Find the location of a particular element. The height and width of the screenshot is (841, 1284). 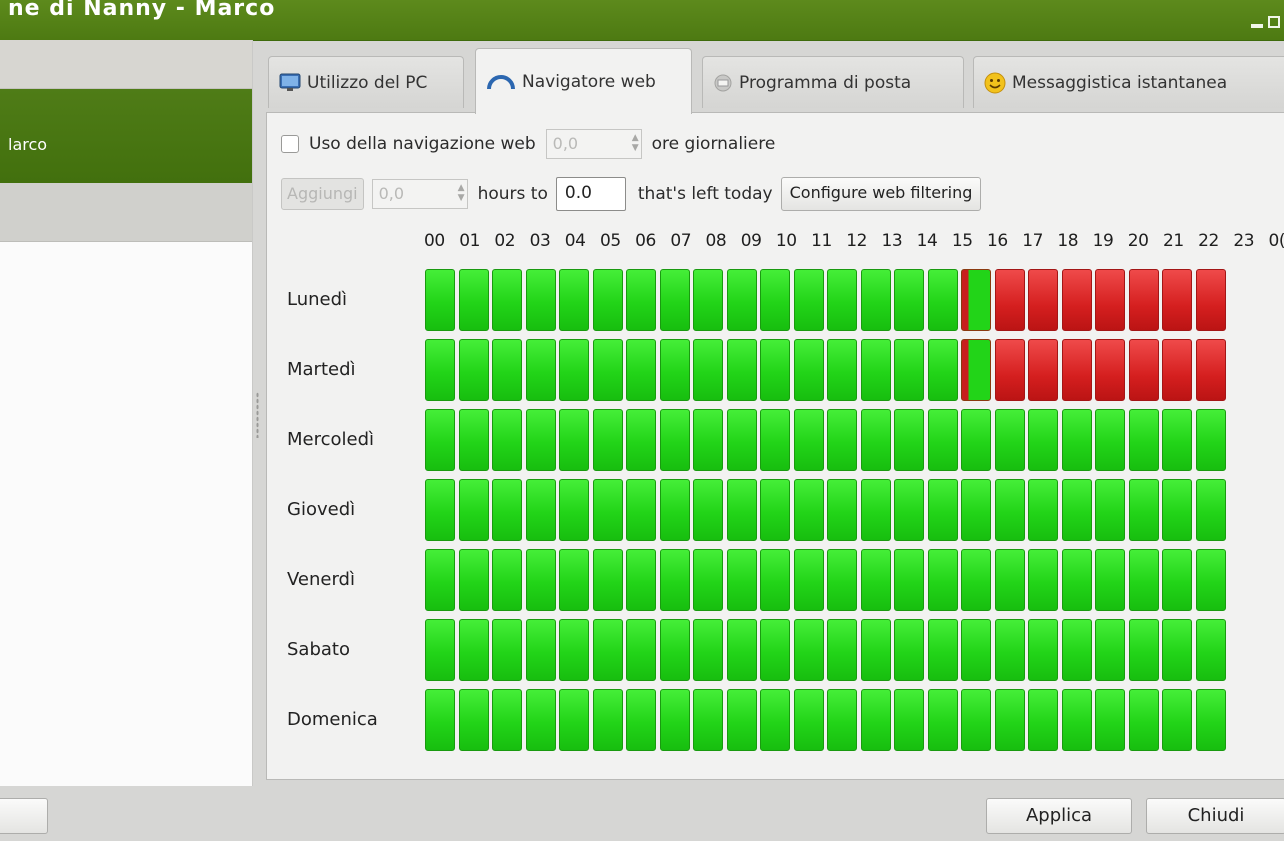

add-hours-spinbox: 0,0 ▲ ▼ is located at coordinates (419, 194).